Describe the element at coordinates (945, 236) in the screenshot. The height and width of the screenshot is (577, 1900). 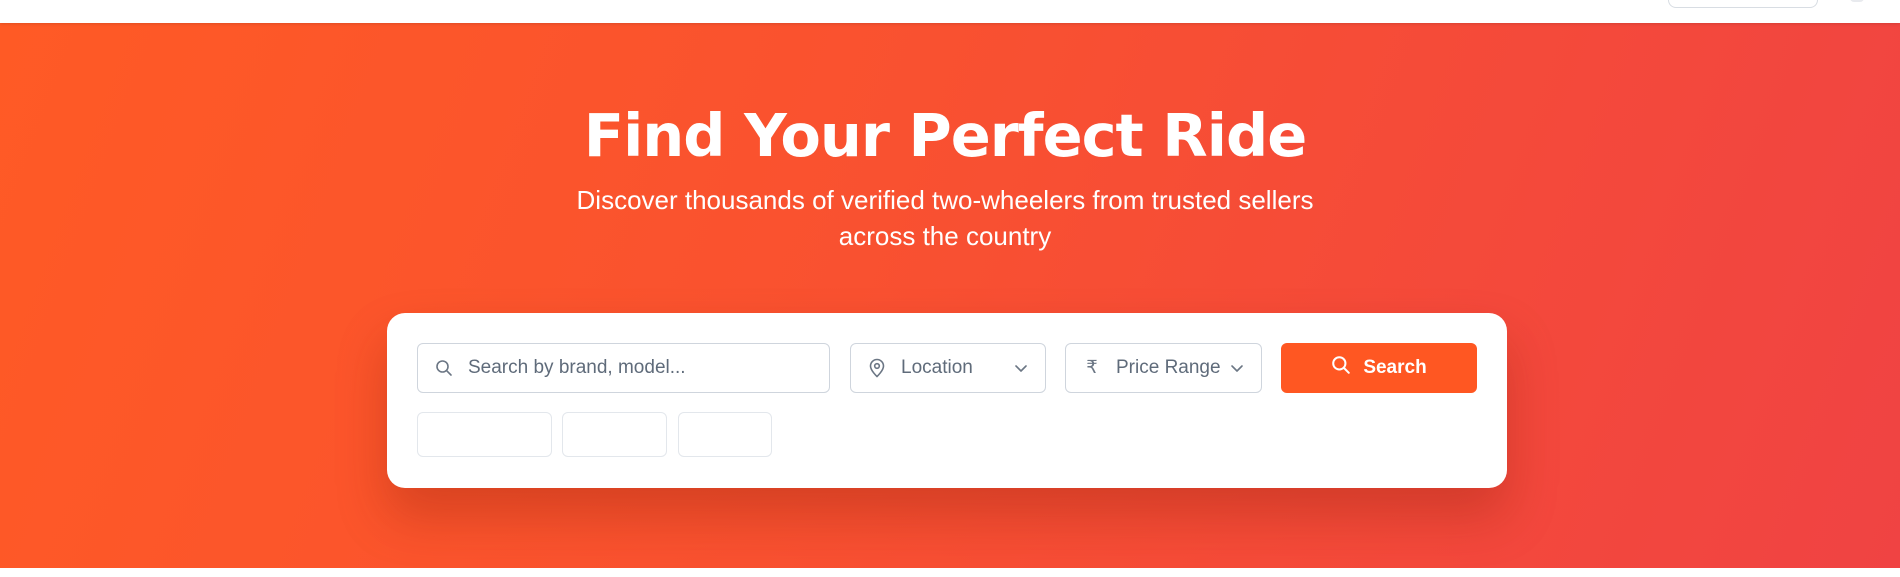
I see `hero-subtitle-line2: across the country` at that location.